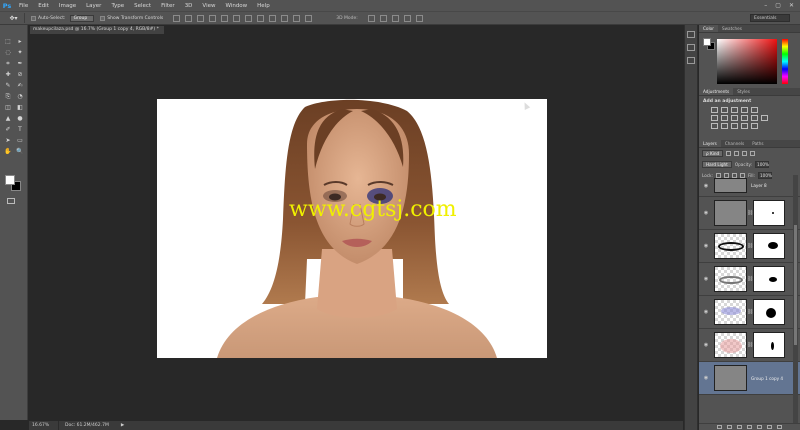 The width and height of the screenshot is (800, 430). What do you see at coordinates (20, 107) in the screenshot?
I see `gradient-tool-icon: ◧` at bounding box center [20, 107].